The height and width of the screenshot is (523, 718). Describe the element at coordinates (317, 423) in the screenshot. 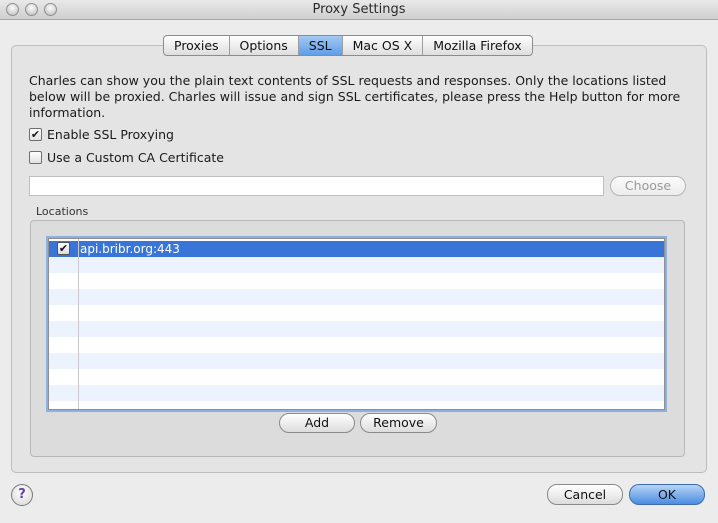

I see `add-location-button: Add` at that location.